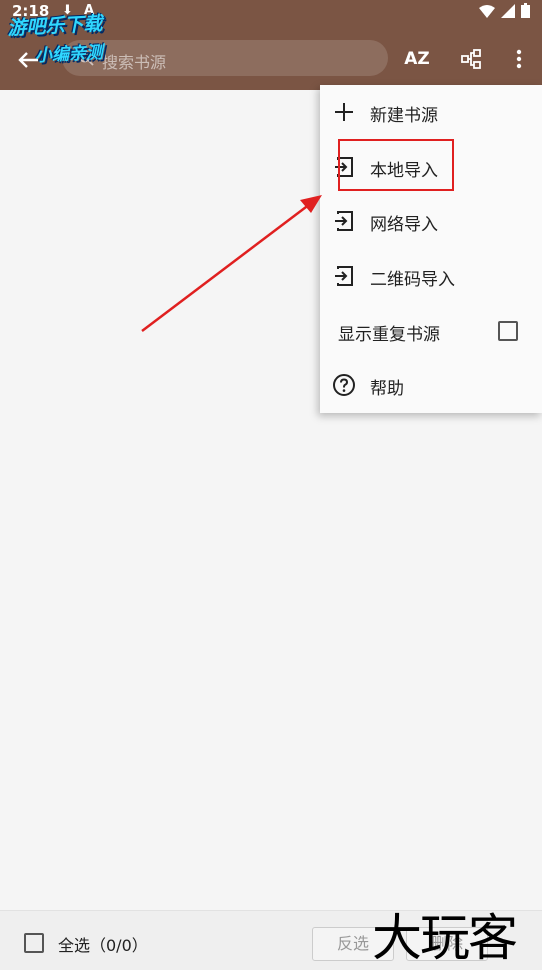  I want to click on menu-item-network-import: 网络导入, so click(431, 221).